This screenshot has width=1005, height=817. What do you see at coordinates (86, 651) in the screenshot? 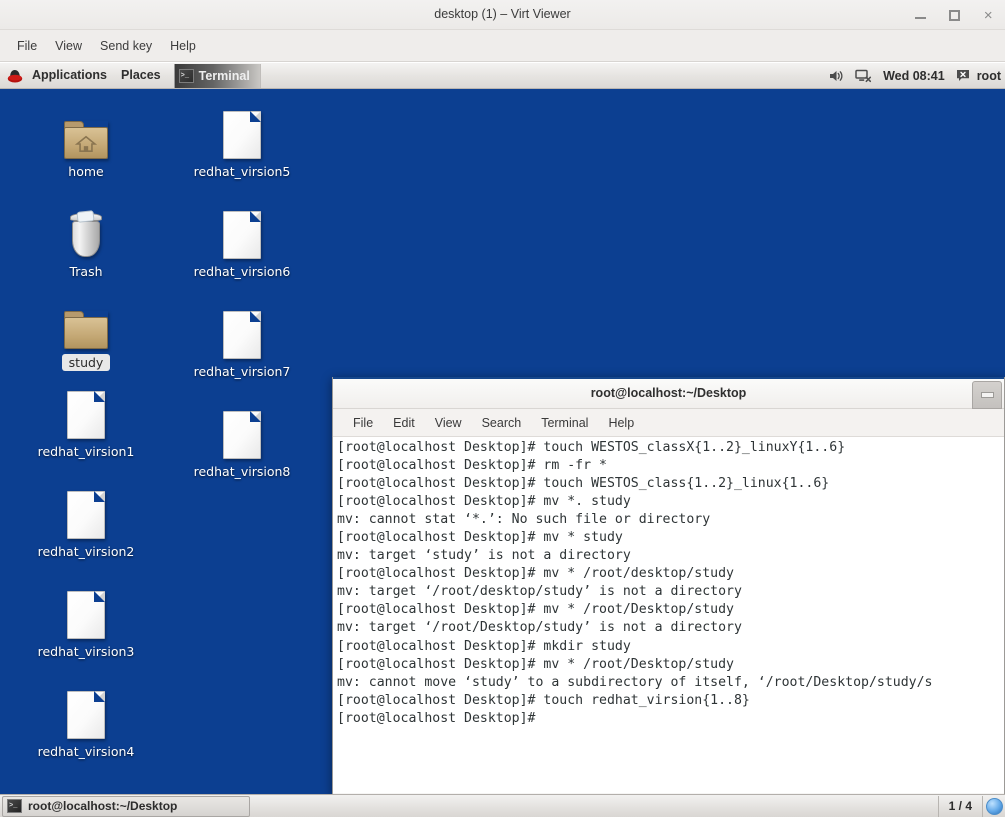
I see `desktop-icon-label: redhat_virsion3` at bounding box center [86, 651].